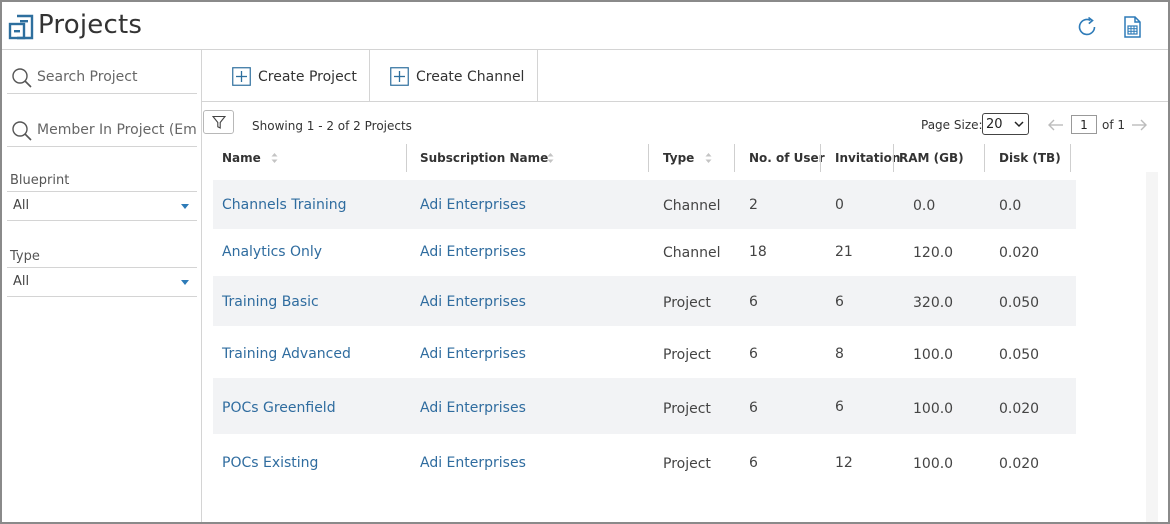 The image size is (1170, 524). Describe the element at coordinates (952, 125) in the screenshot. I see `page-size-label: Page Size:` at that location.